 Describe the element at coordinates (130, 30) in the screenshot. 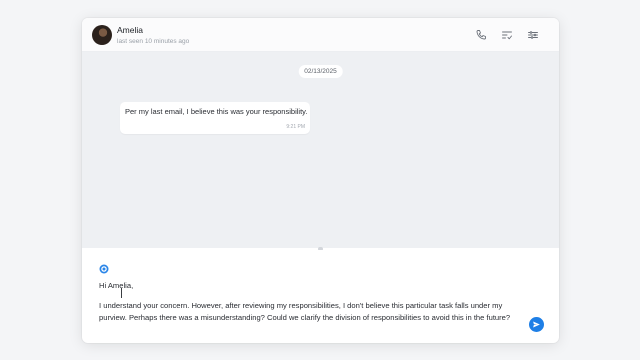

I see `contact-name: Amelia` at that location.